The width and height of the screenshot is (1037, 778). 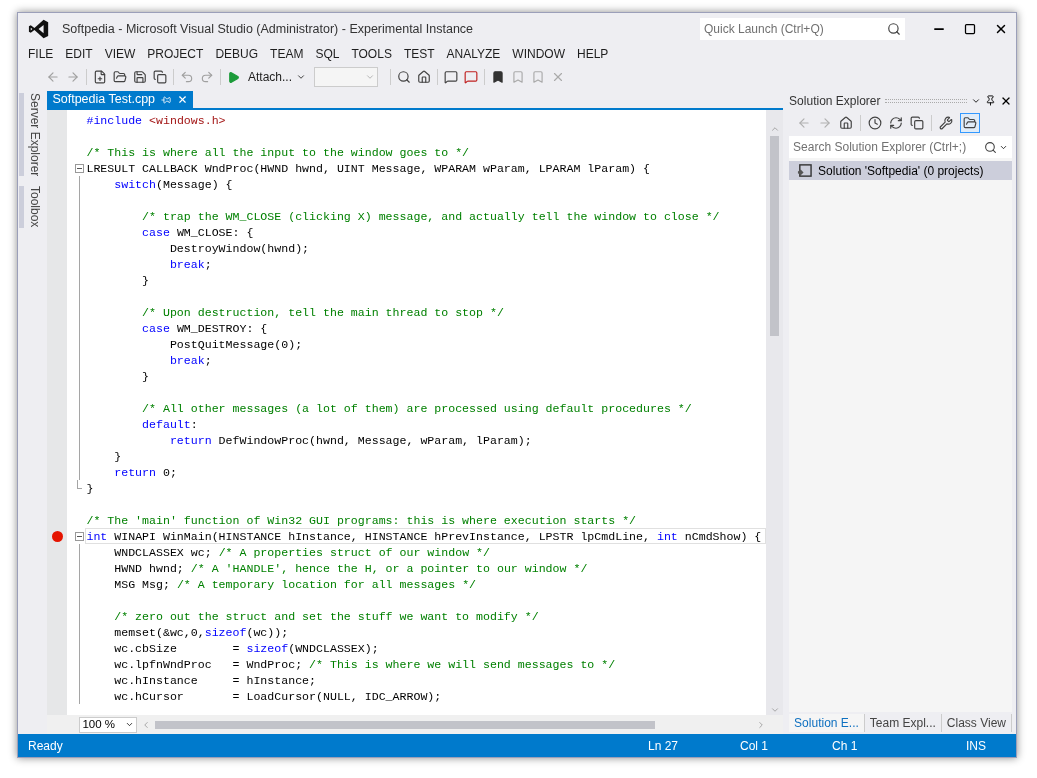 What do you see at coordinates (431, 216) in the screenshot?
I see `code-line: /* trap the WM_CLOSE (clicking X) message, and actually tell the window to close */` at bounding box center [431, 216].